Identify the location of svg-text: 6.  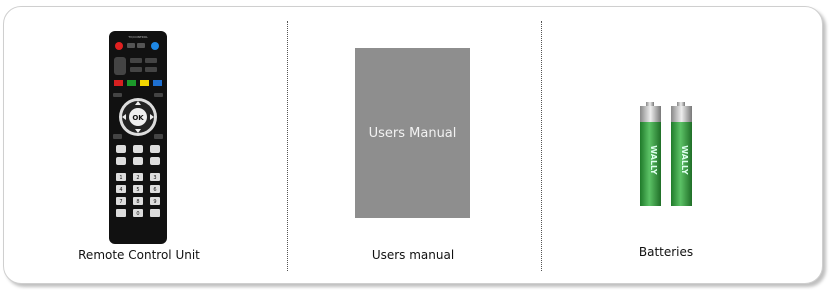
(154, 190).